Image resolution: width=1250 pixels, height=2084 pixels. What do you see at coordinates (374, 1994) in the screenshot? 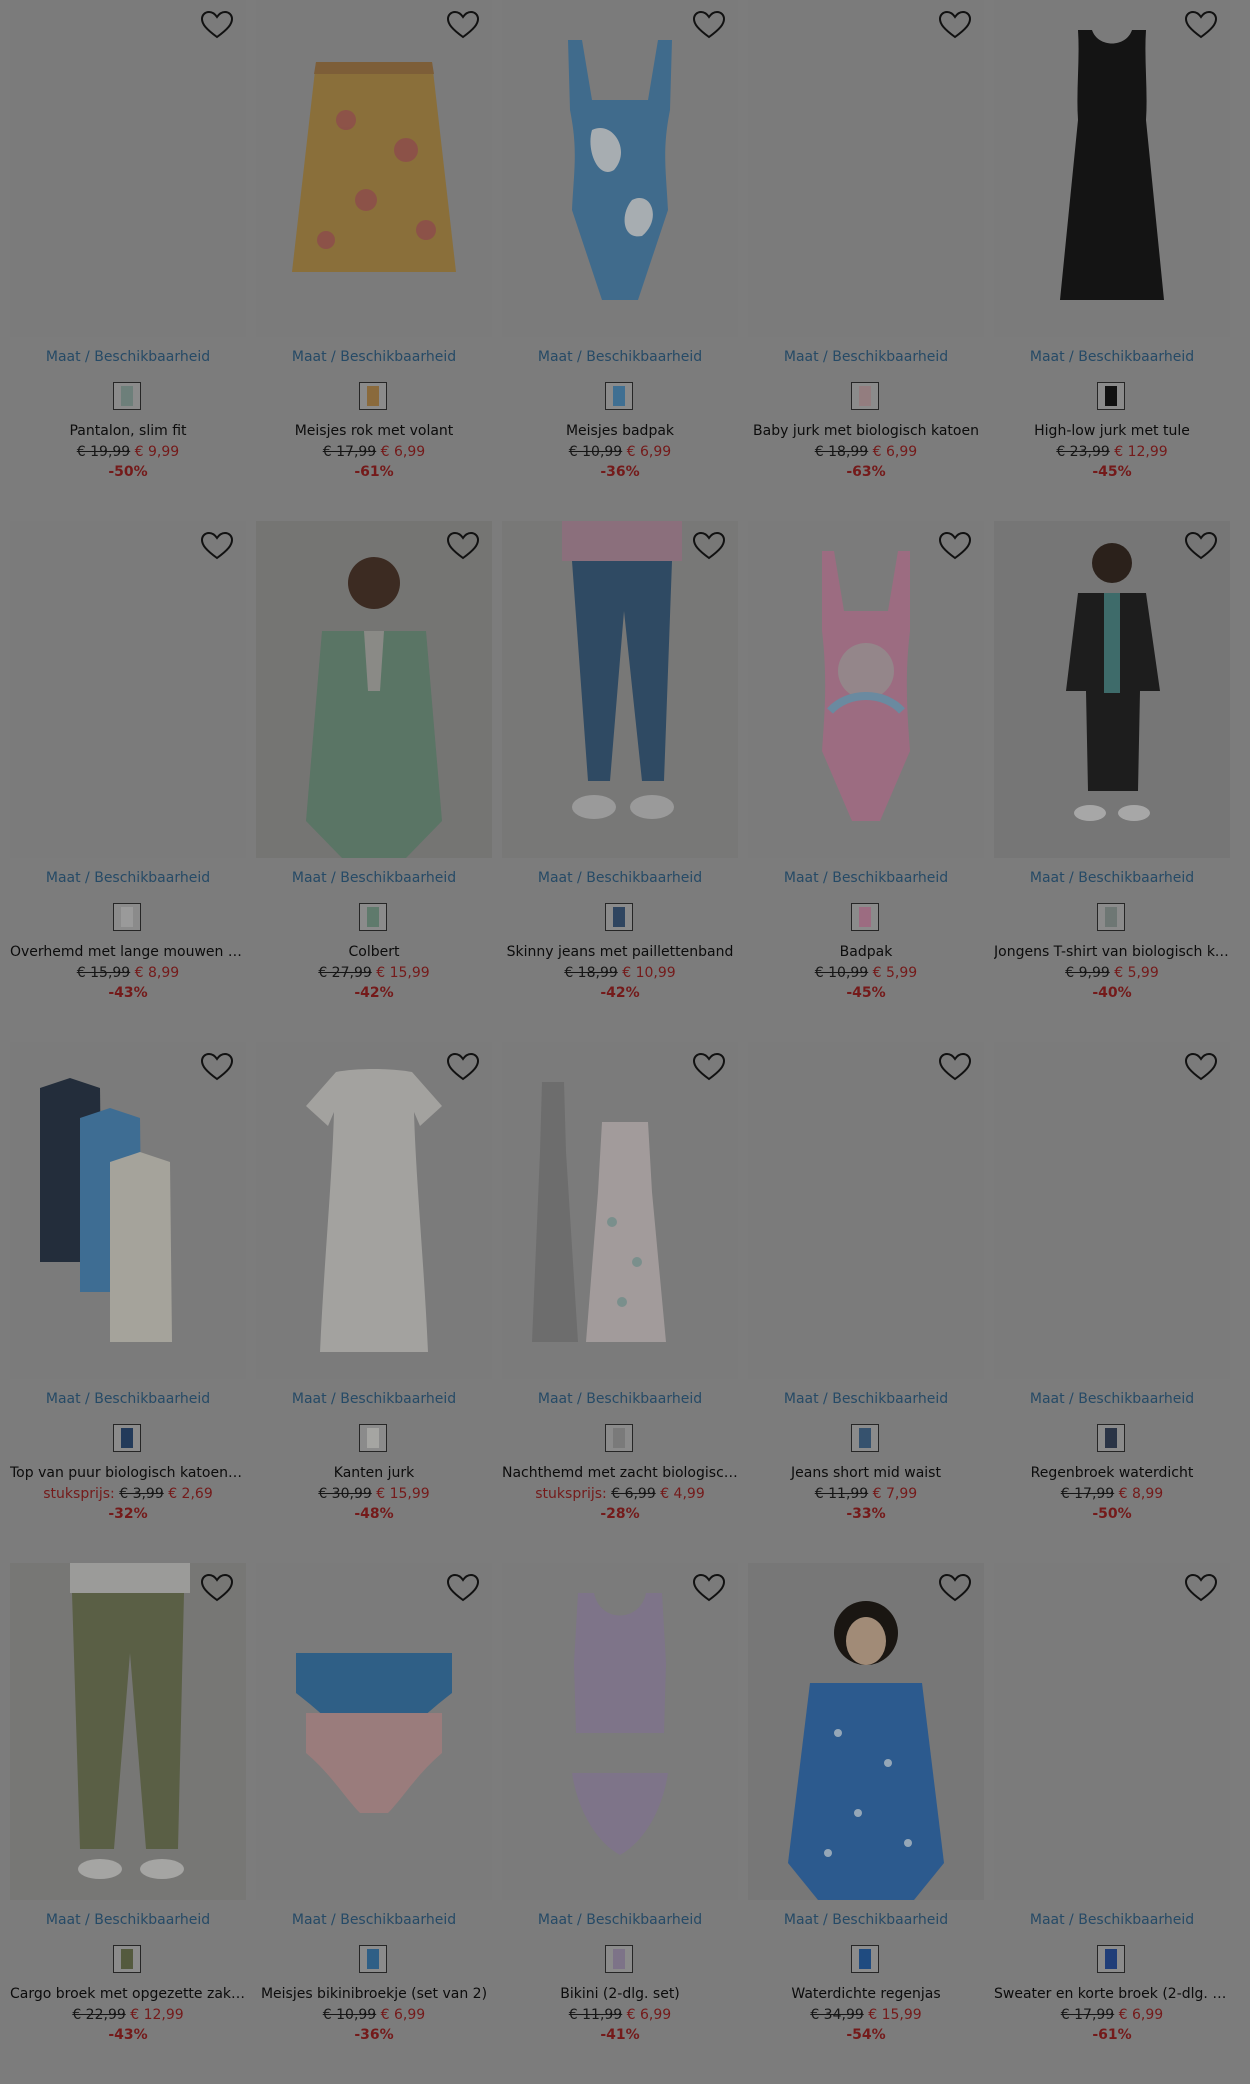
I see `product-name: Meisjes bikinibroekje (set van 2)` at bounding box center [374, 1994].